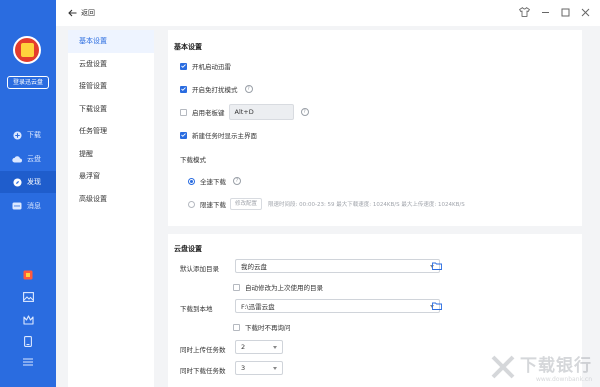  I want to click on no-ask-option: 下载时不再询问, so click(262, 327).